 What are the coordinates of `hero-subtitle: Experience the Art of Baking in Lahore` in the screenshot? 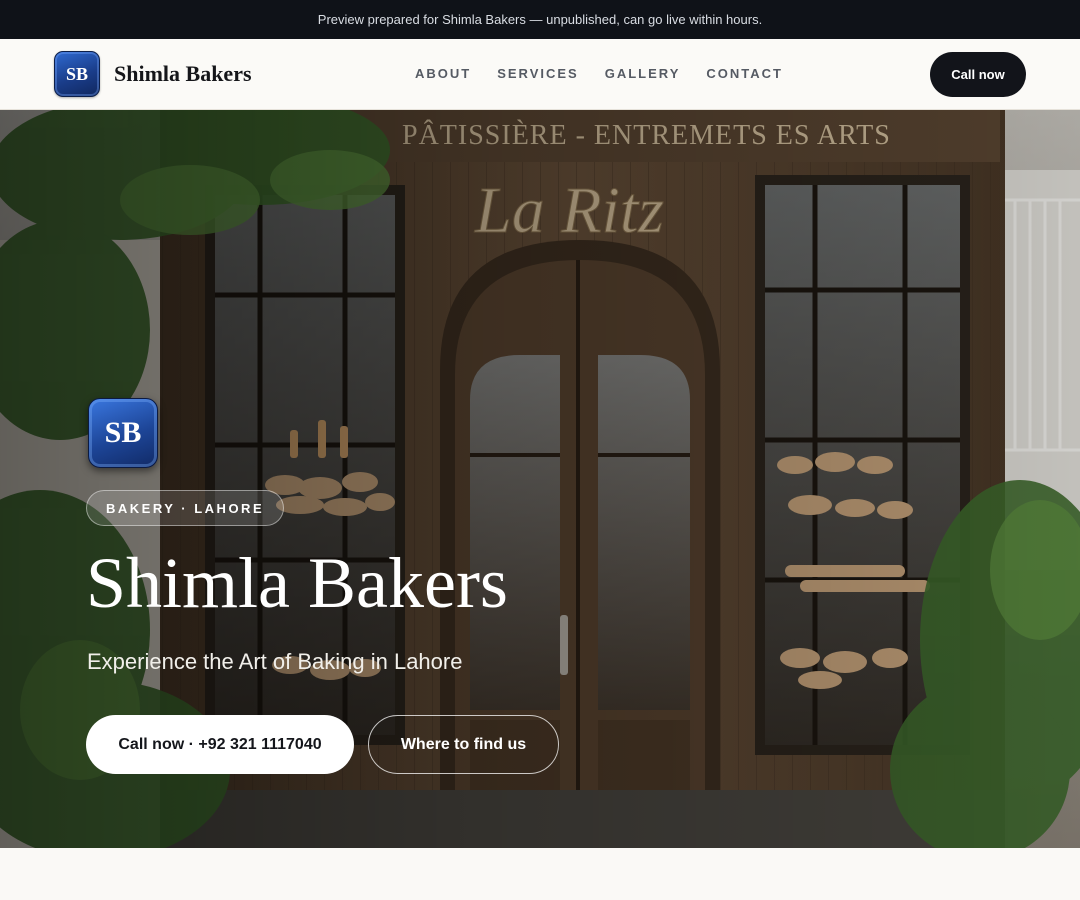 It's located at (275, 661).